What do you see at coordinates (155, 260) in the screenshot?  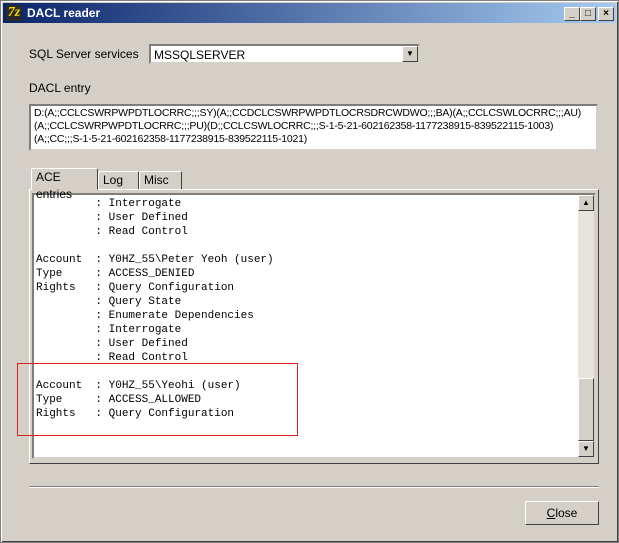 I see `ace-line: Account : Y0HZ_55\Peter Yeoh (user)` at bounding box center [155, 260].